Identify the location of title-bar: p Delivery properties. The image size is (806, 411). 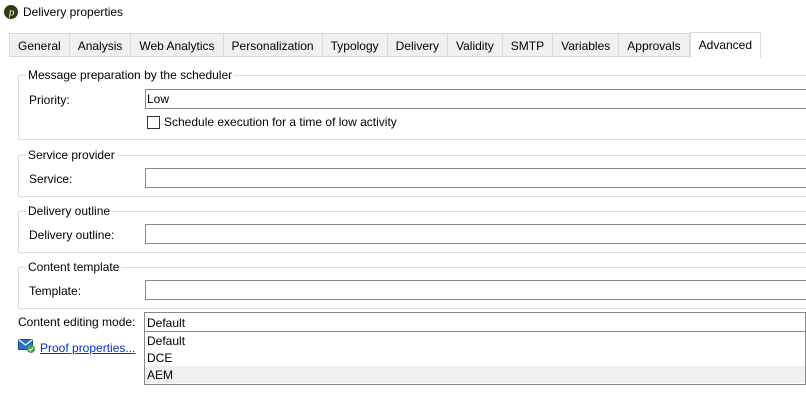
(403, 13).